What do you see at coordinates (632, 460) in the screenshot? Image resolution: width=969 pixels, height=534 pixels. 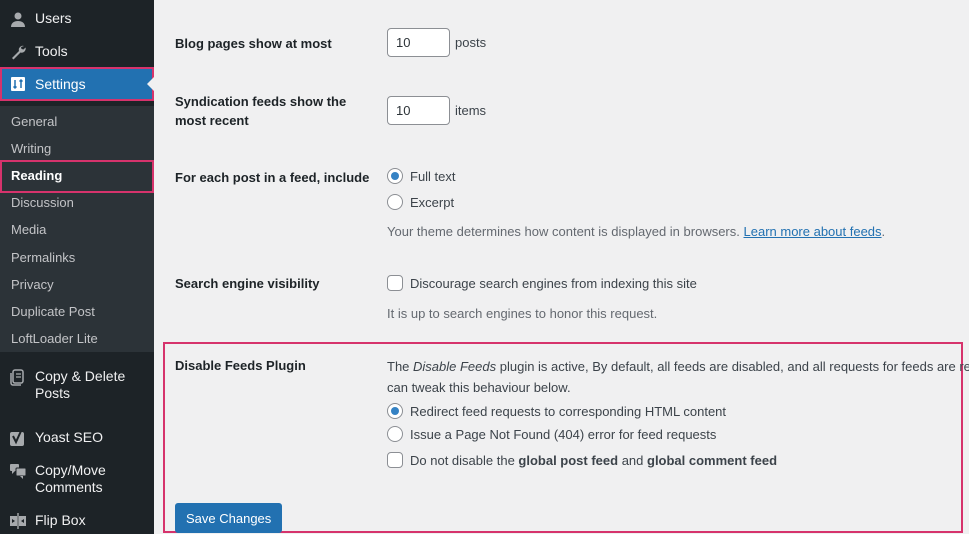 I see `gf-mid: and` at bounding box center [632, 460].